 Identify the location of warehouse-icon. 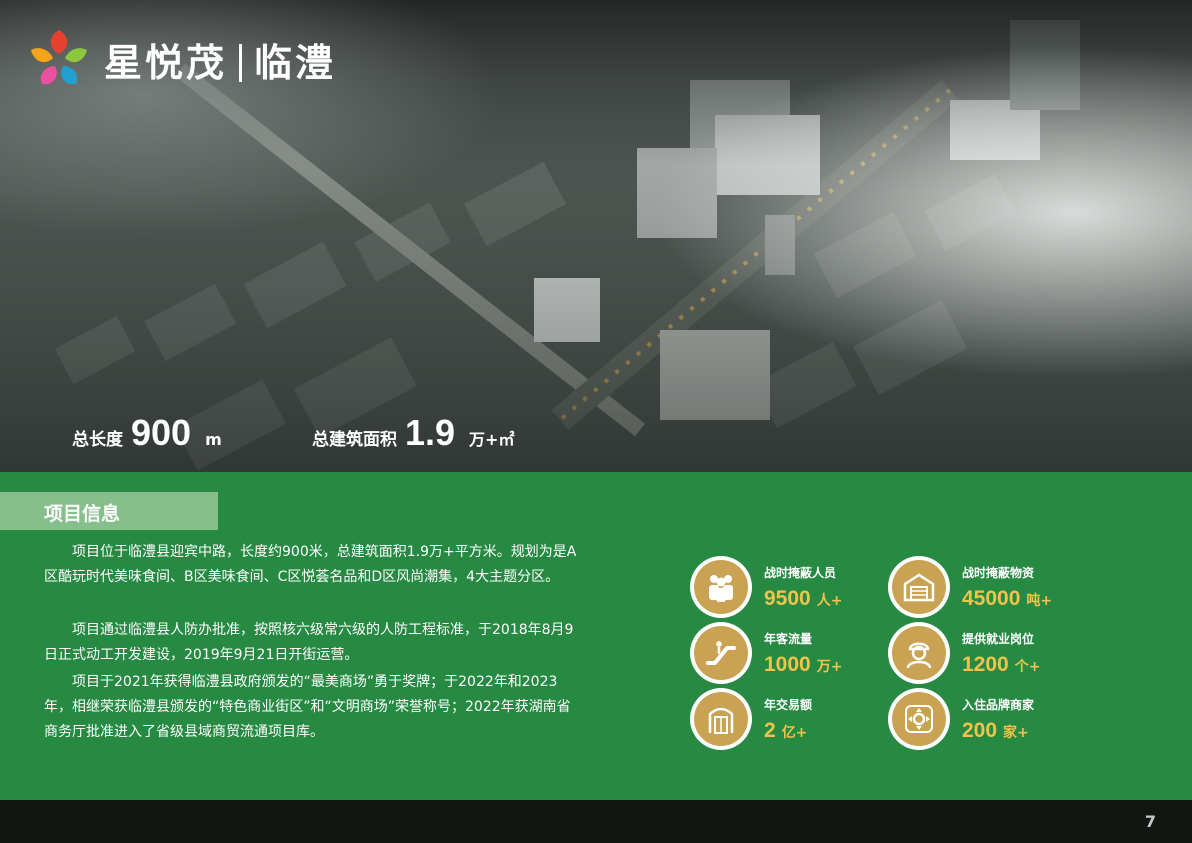
(919, 587).